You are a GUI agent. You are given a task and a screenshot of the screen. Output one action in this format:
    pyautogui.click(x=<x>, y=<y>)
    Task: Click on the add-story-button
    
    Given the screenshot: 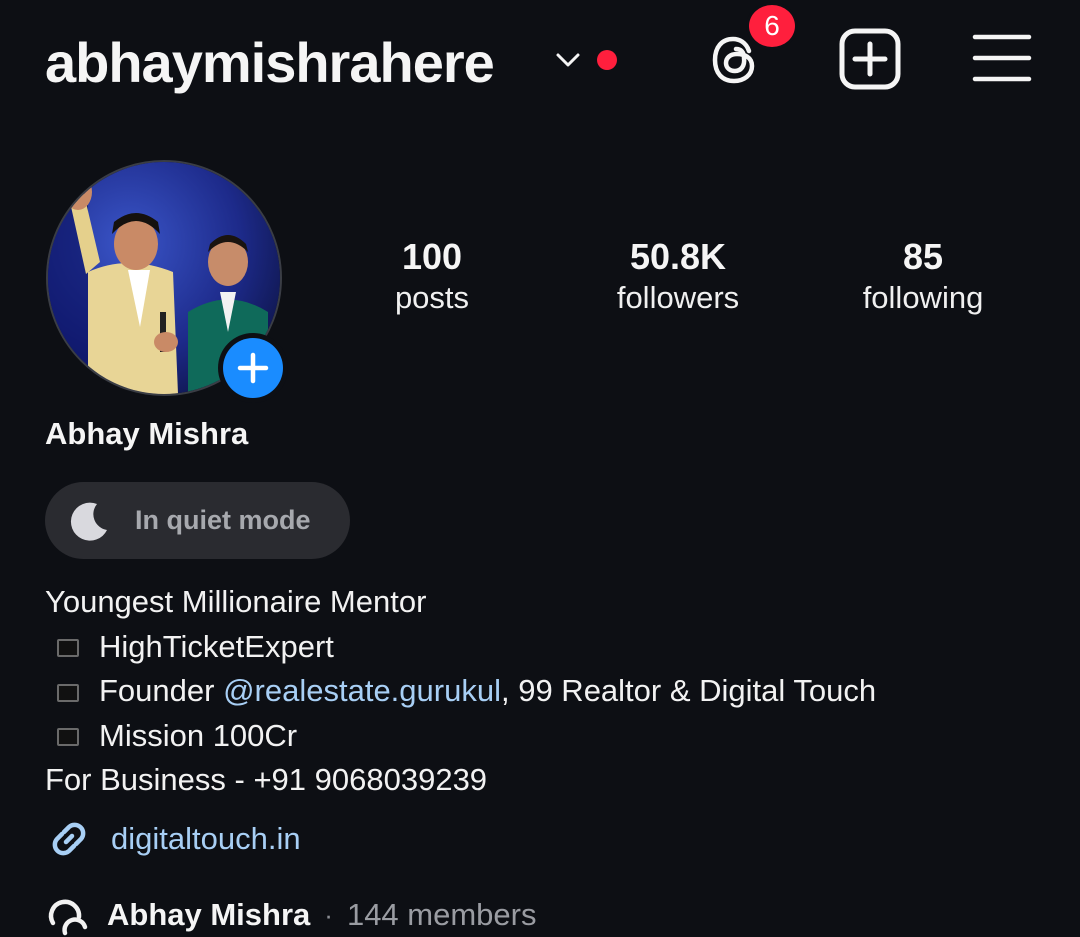 What is the action you would take?
    pyautogui.click(x=253, y=368)
    